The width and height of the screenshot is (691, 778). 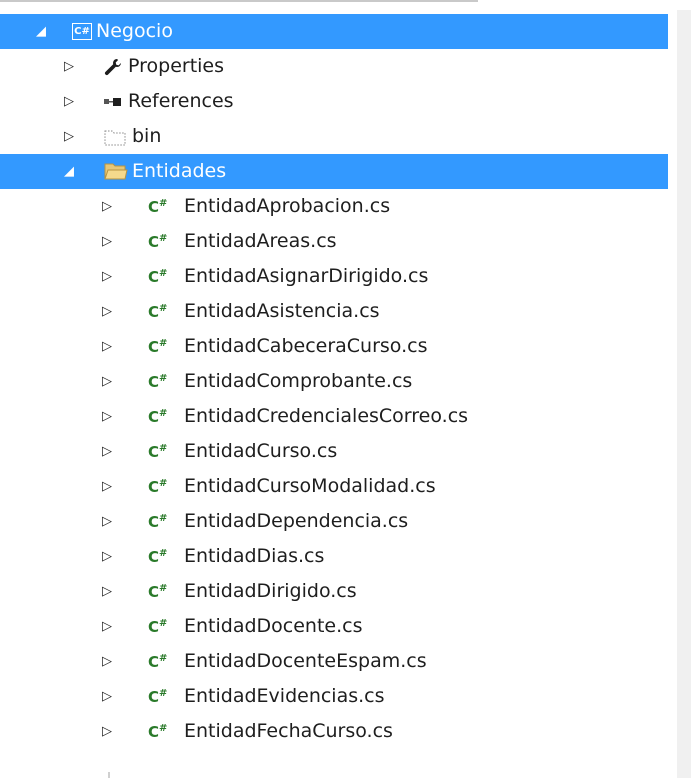 I want to click on tree-node-file: ▷ C# EntidadFechaCurso.cs, so click(x=334, y=731).